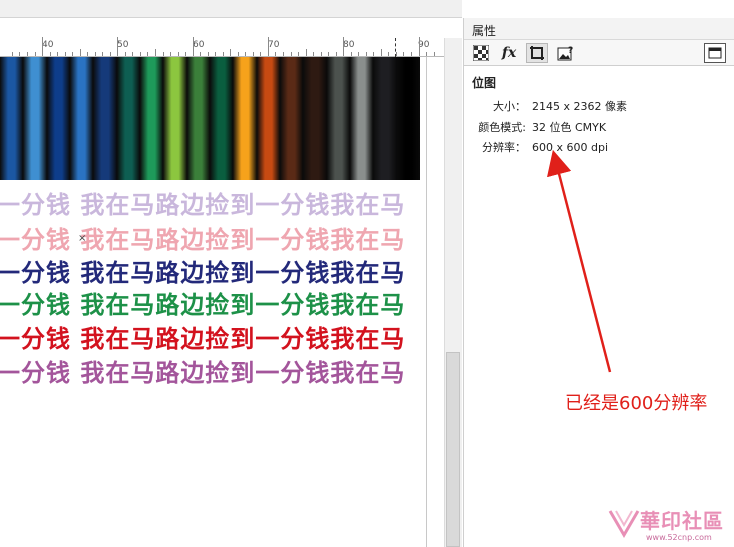  What do you see at coordinates (636, 403) in the screenshot?
I see `annotation-text: 已经是600分辨率` at bounding box center [636, 403].